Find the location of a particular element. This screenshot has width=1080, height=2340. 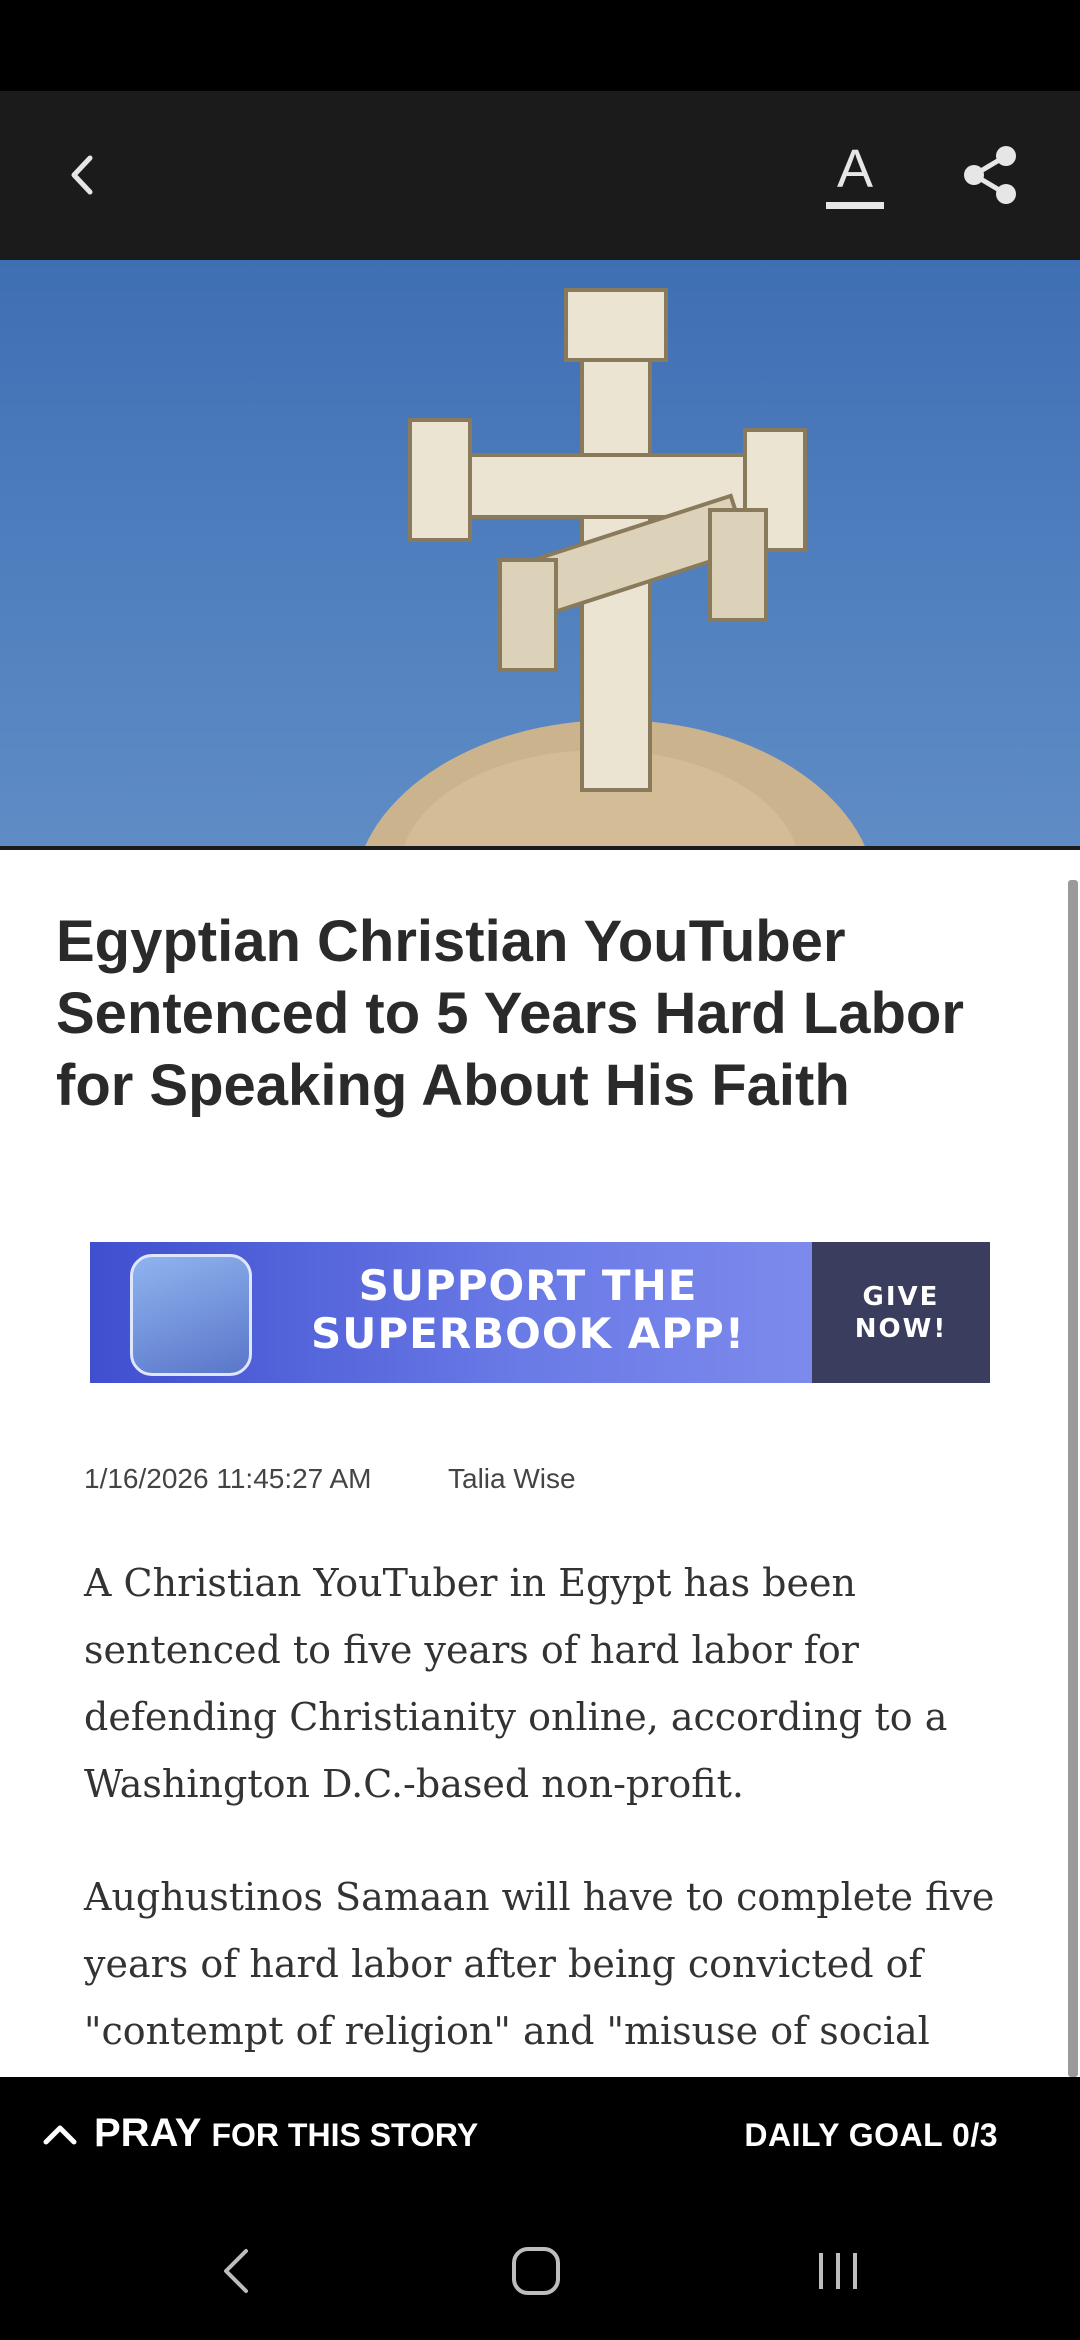

system-back-button is located at coordinates (236, 2271).